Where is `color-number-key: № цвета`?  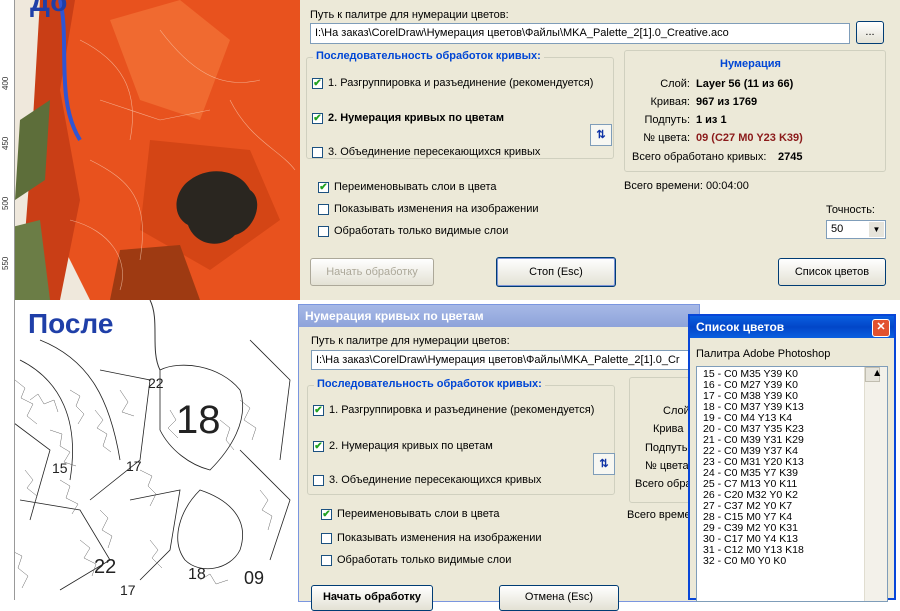 color-number-key: № цвета is located at coordinates (667, 466).